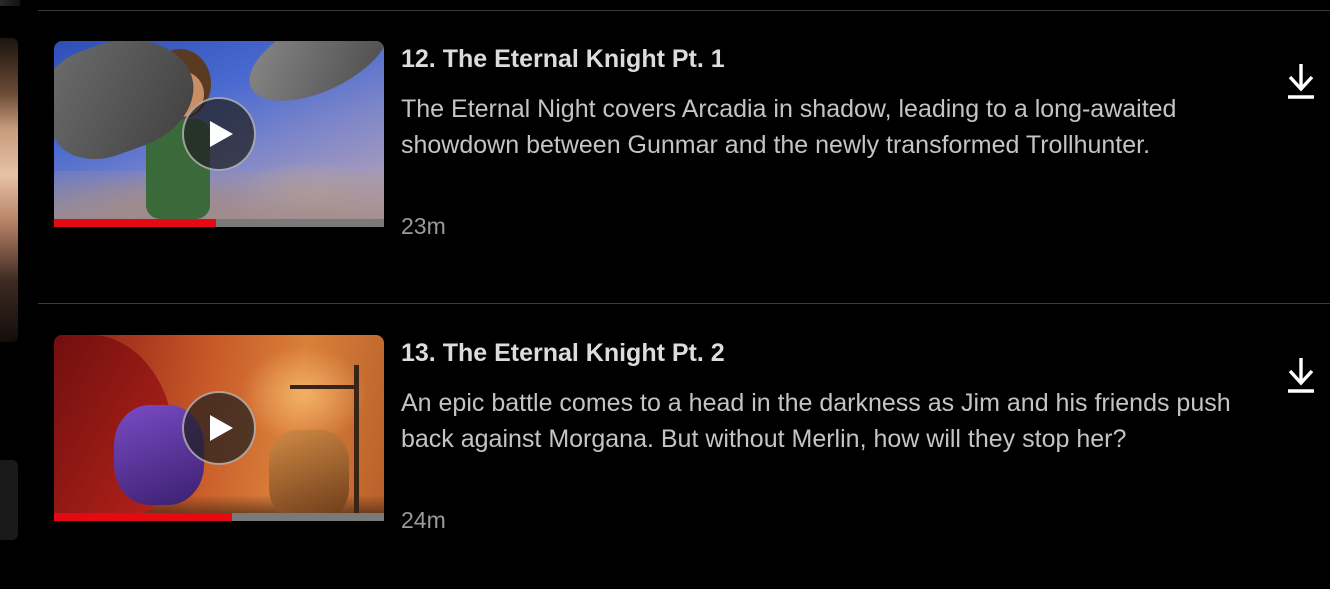  Describe the element at coordinates (423, 520) in the screenshot. I see `episode-duration: 24m` at that location.